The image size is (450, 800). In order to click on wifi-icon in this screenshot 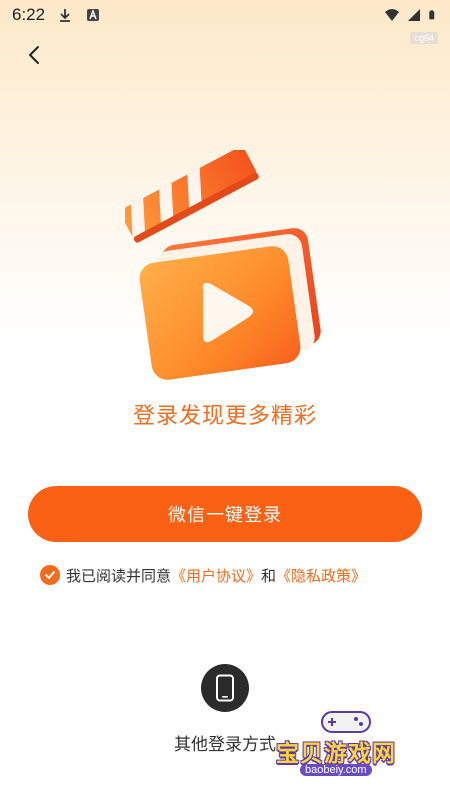, I will do `click(392, 15)`.